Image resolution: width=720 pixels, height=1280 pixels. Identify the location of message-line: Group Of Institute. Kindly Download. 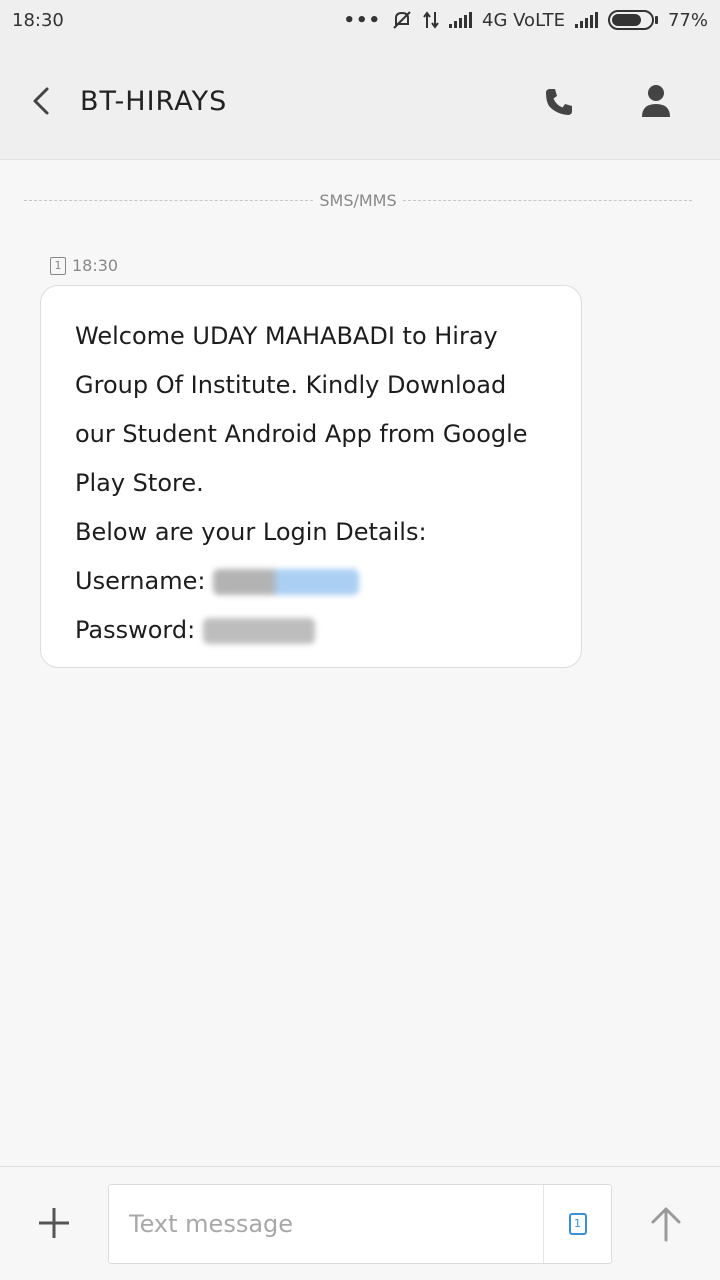
(291, 385).